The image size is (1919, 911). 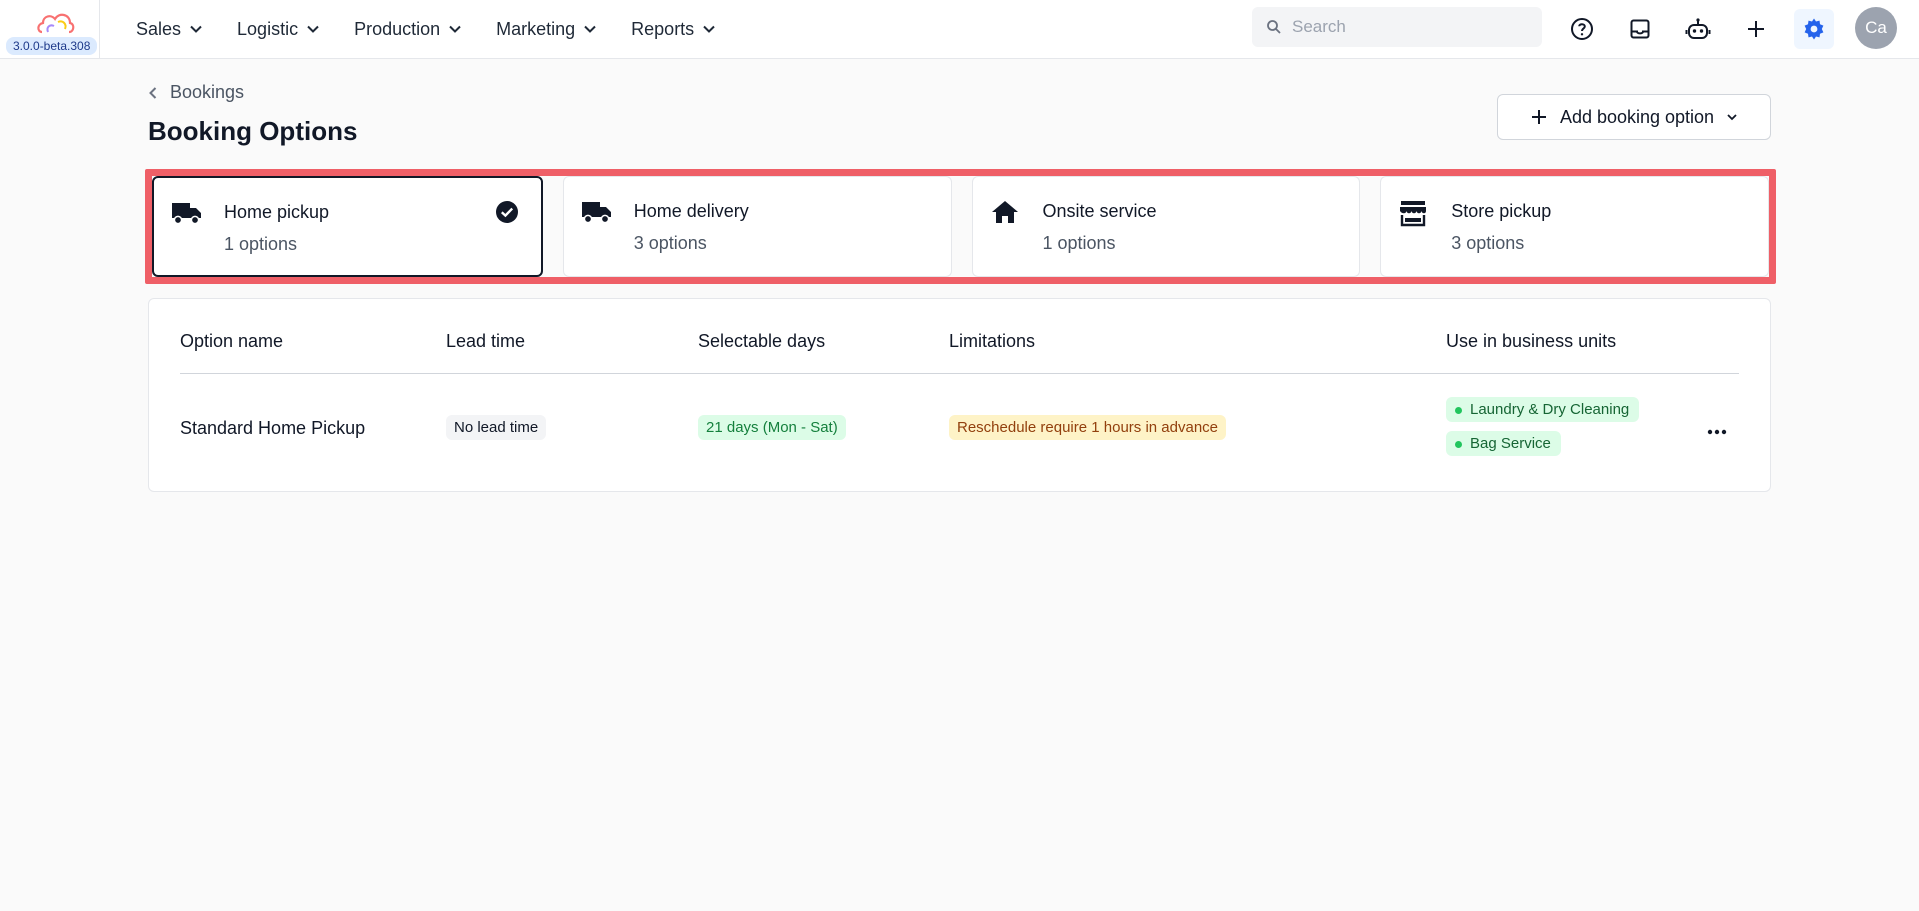 I want to click on nav-label: Production, so click(x=397, y=28).